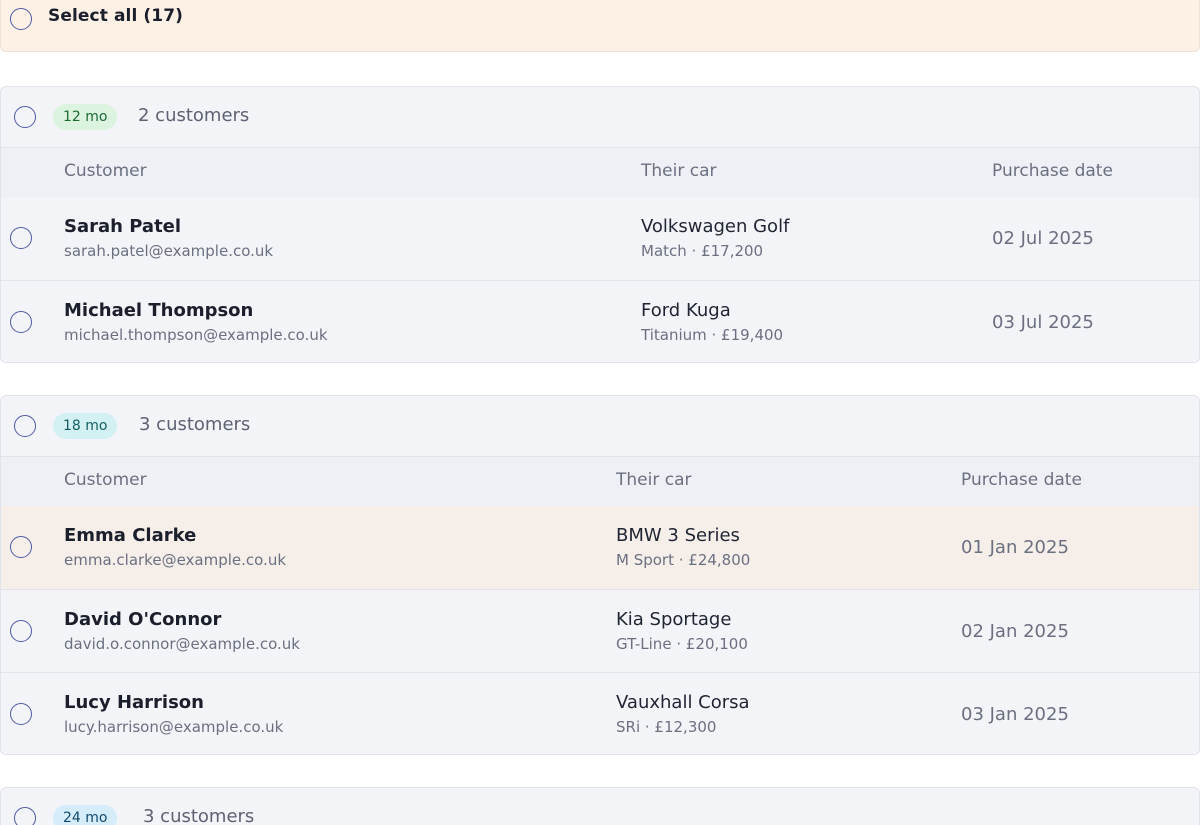 Image resolution: width=1200 pixels, height=825 pixels. What do you see at coordinates (678, 535) in the screenshot?
I see `car-model: BMW 3 Series` at bounding box center [678, 535].